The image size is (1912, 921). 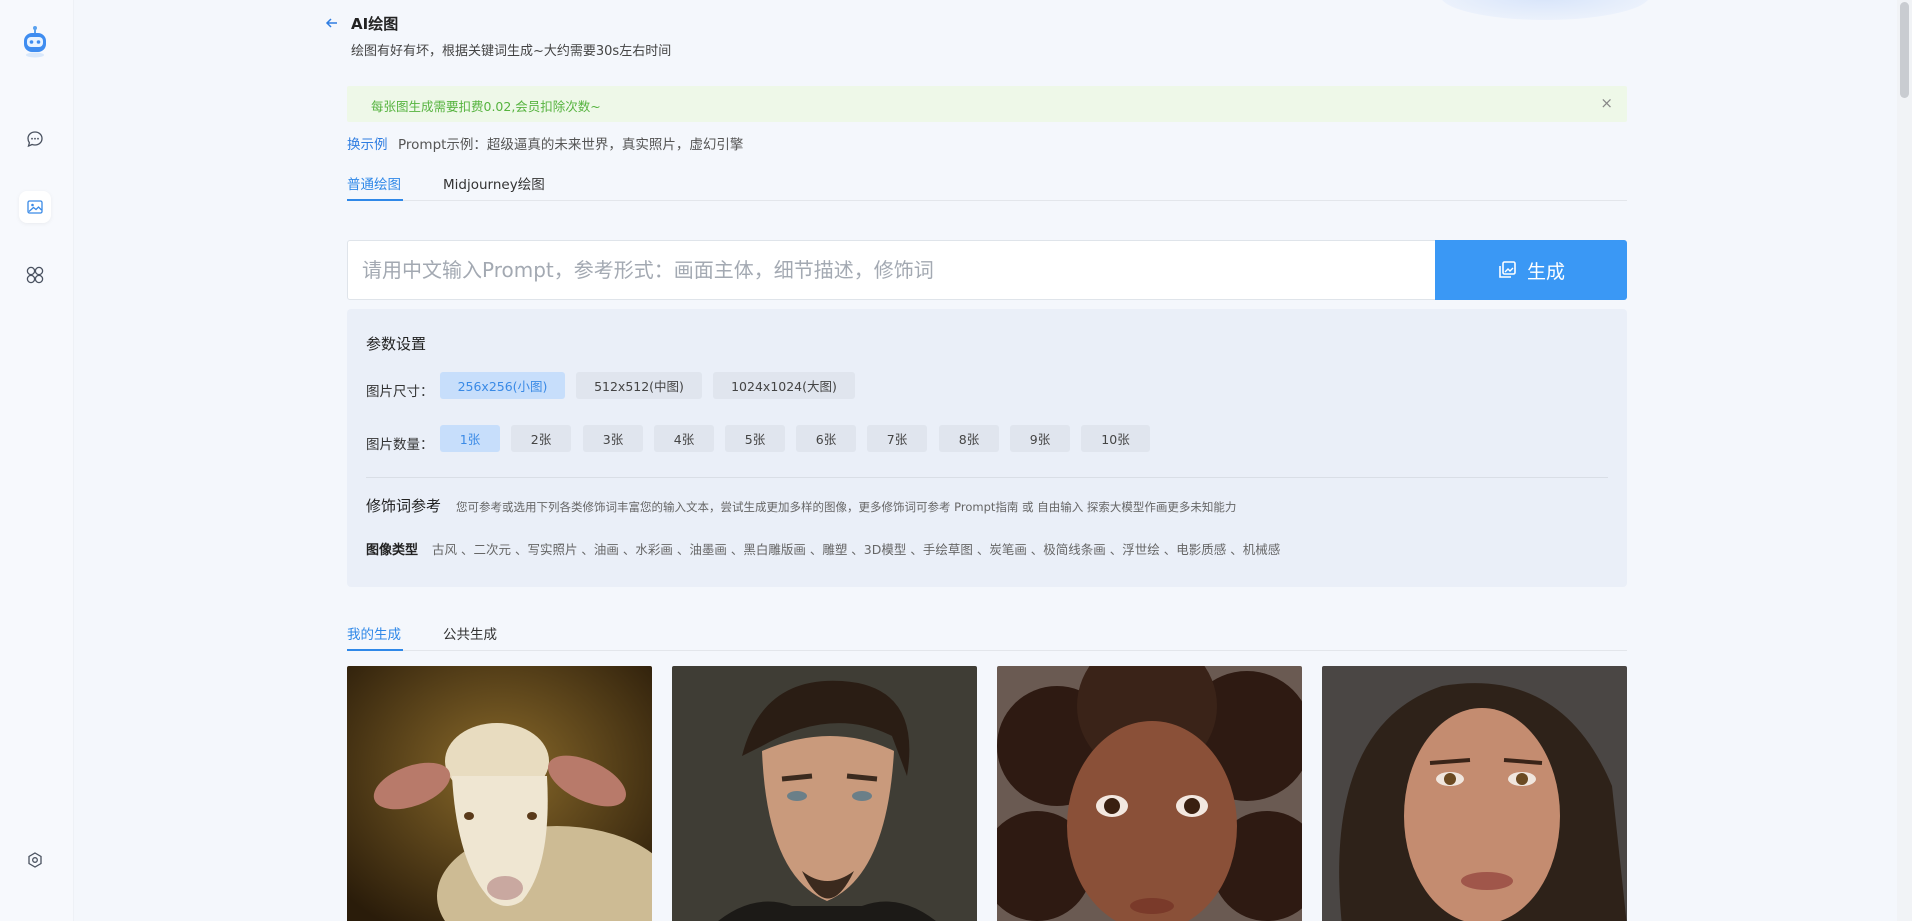 What do you see at coordinates (1904, 50) in the screenshot?
I see `scrollbar-thumb` at bounding box center [1904, 50].